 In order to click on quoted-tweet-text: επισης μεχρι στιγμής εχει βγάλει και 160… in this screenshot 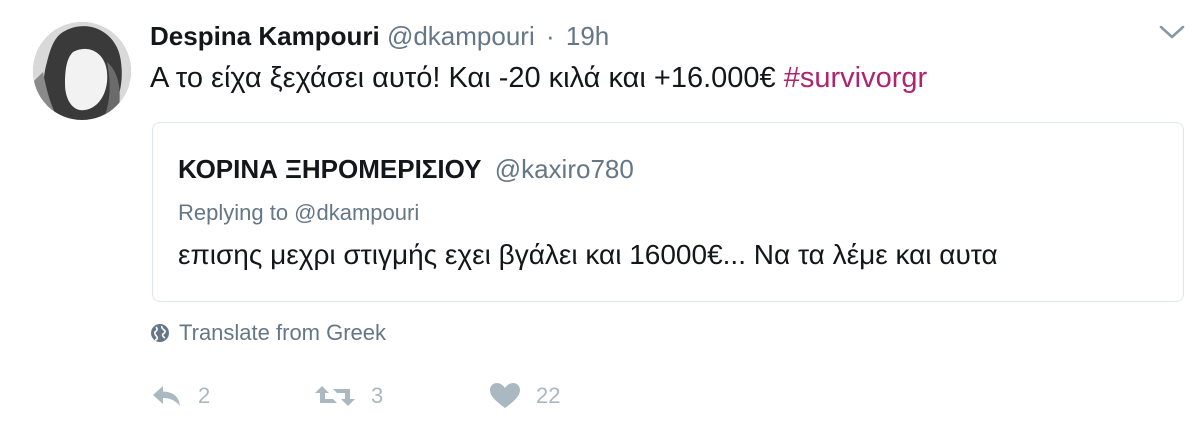, I will do `click(588, 254)`.